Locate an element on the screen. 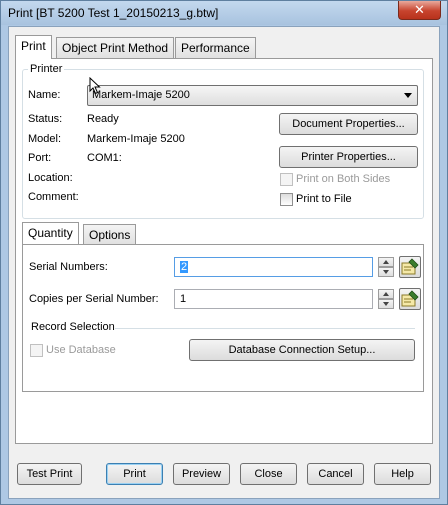 The height and width of the screenshot is (505, 448). cancel-button: Cancel is located at coordinates (335, 474).